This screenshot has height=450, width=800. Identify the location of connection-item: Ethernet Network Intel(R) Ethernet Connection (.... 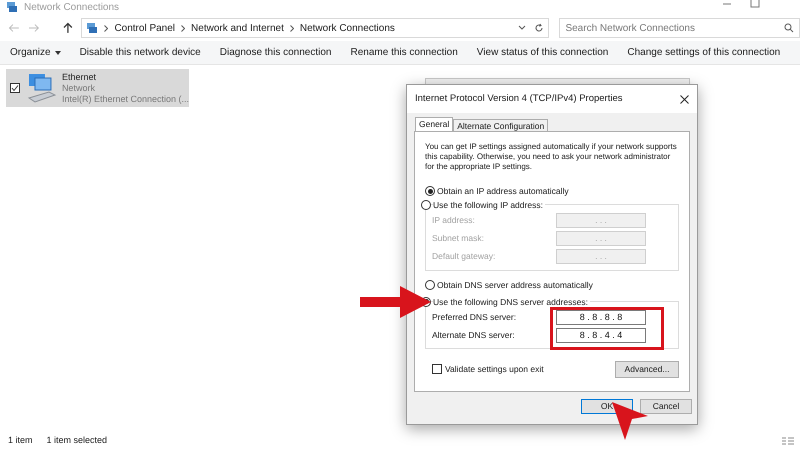
(97, 88).